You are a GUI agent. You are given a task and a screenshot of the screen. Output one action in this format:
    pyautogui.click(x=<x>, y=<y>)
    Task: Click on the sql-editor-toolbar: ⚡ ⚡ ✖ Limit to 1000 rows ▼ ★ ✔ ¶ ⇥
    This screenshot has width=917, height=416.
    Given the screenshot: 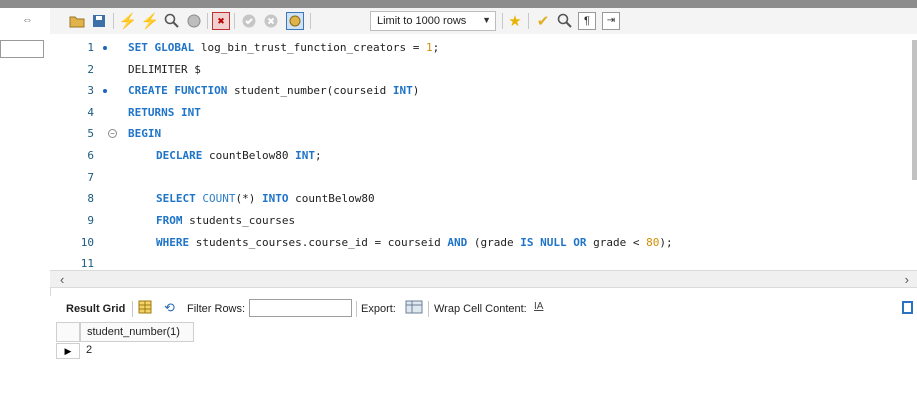 What is the action you would take?
    pyautogui.click(x=483, y=21)
    